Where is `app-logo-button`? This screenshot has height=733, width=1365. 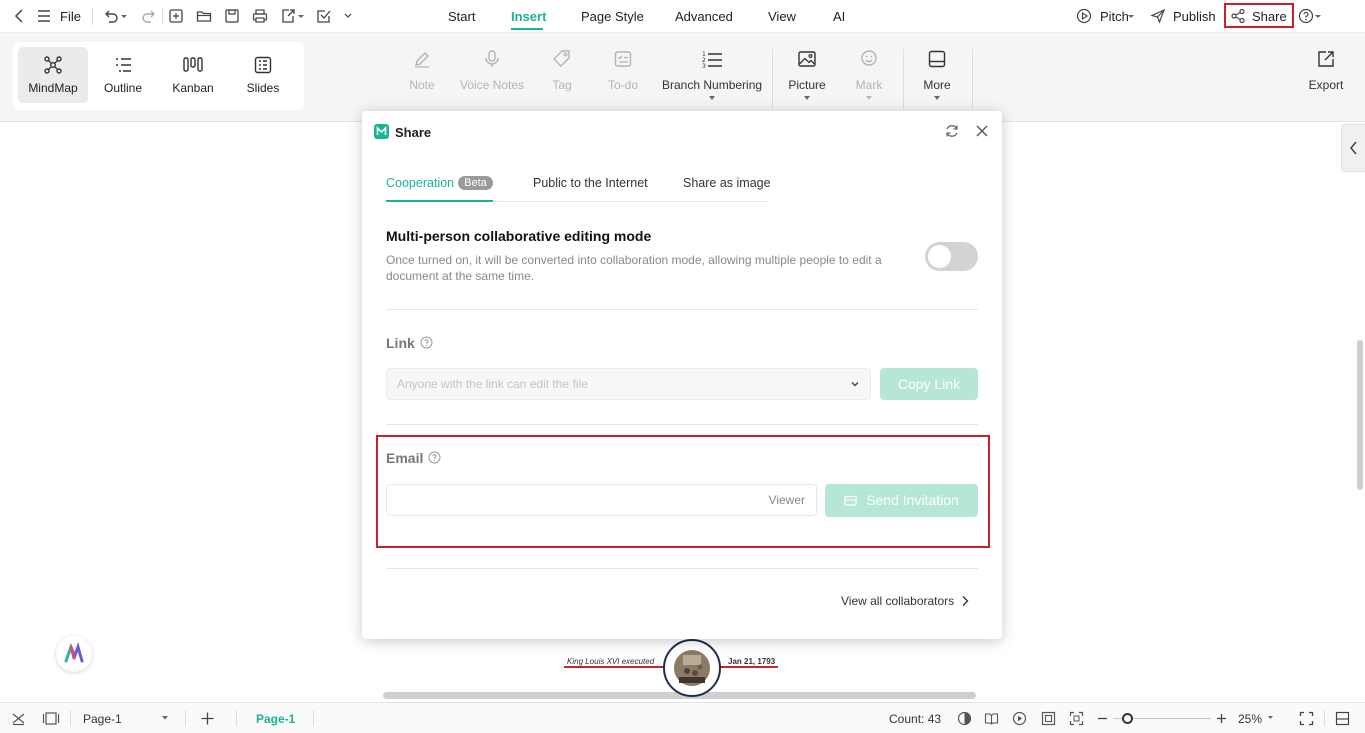
app-logo-button is located at coordinates (74, 654).